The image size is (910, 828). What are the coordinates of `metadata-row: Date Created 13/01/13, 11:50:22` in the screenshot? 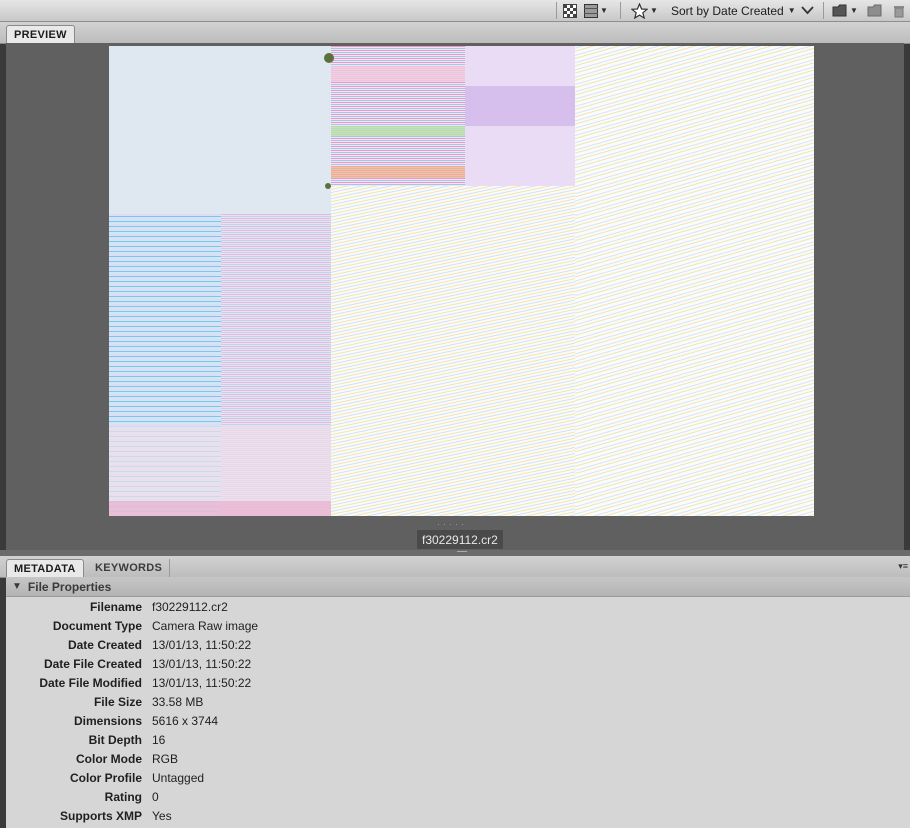 It's located at (458, 645).